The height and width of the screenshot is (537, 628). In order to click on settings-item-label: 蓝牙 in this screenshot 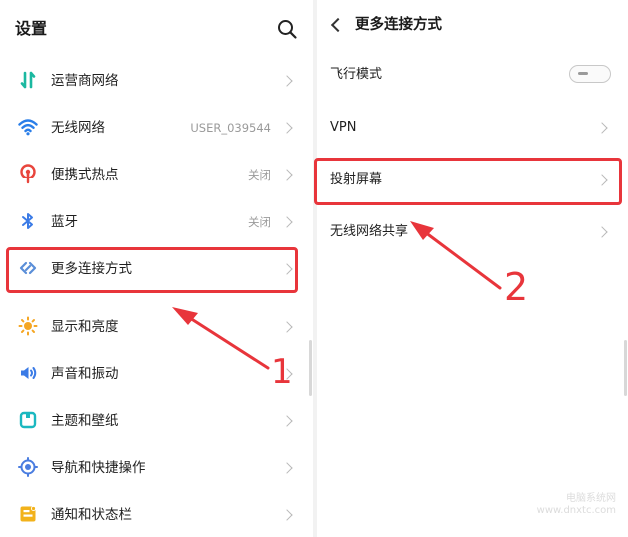, I will do `click(64, 222)`.